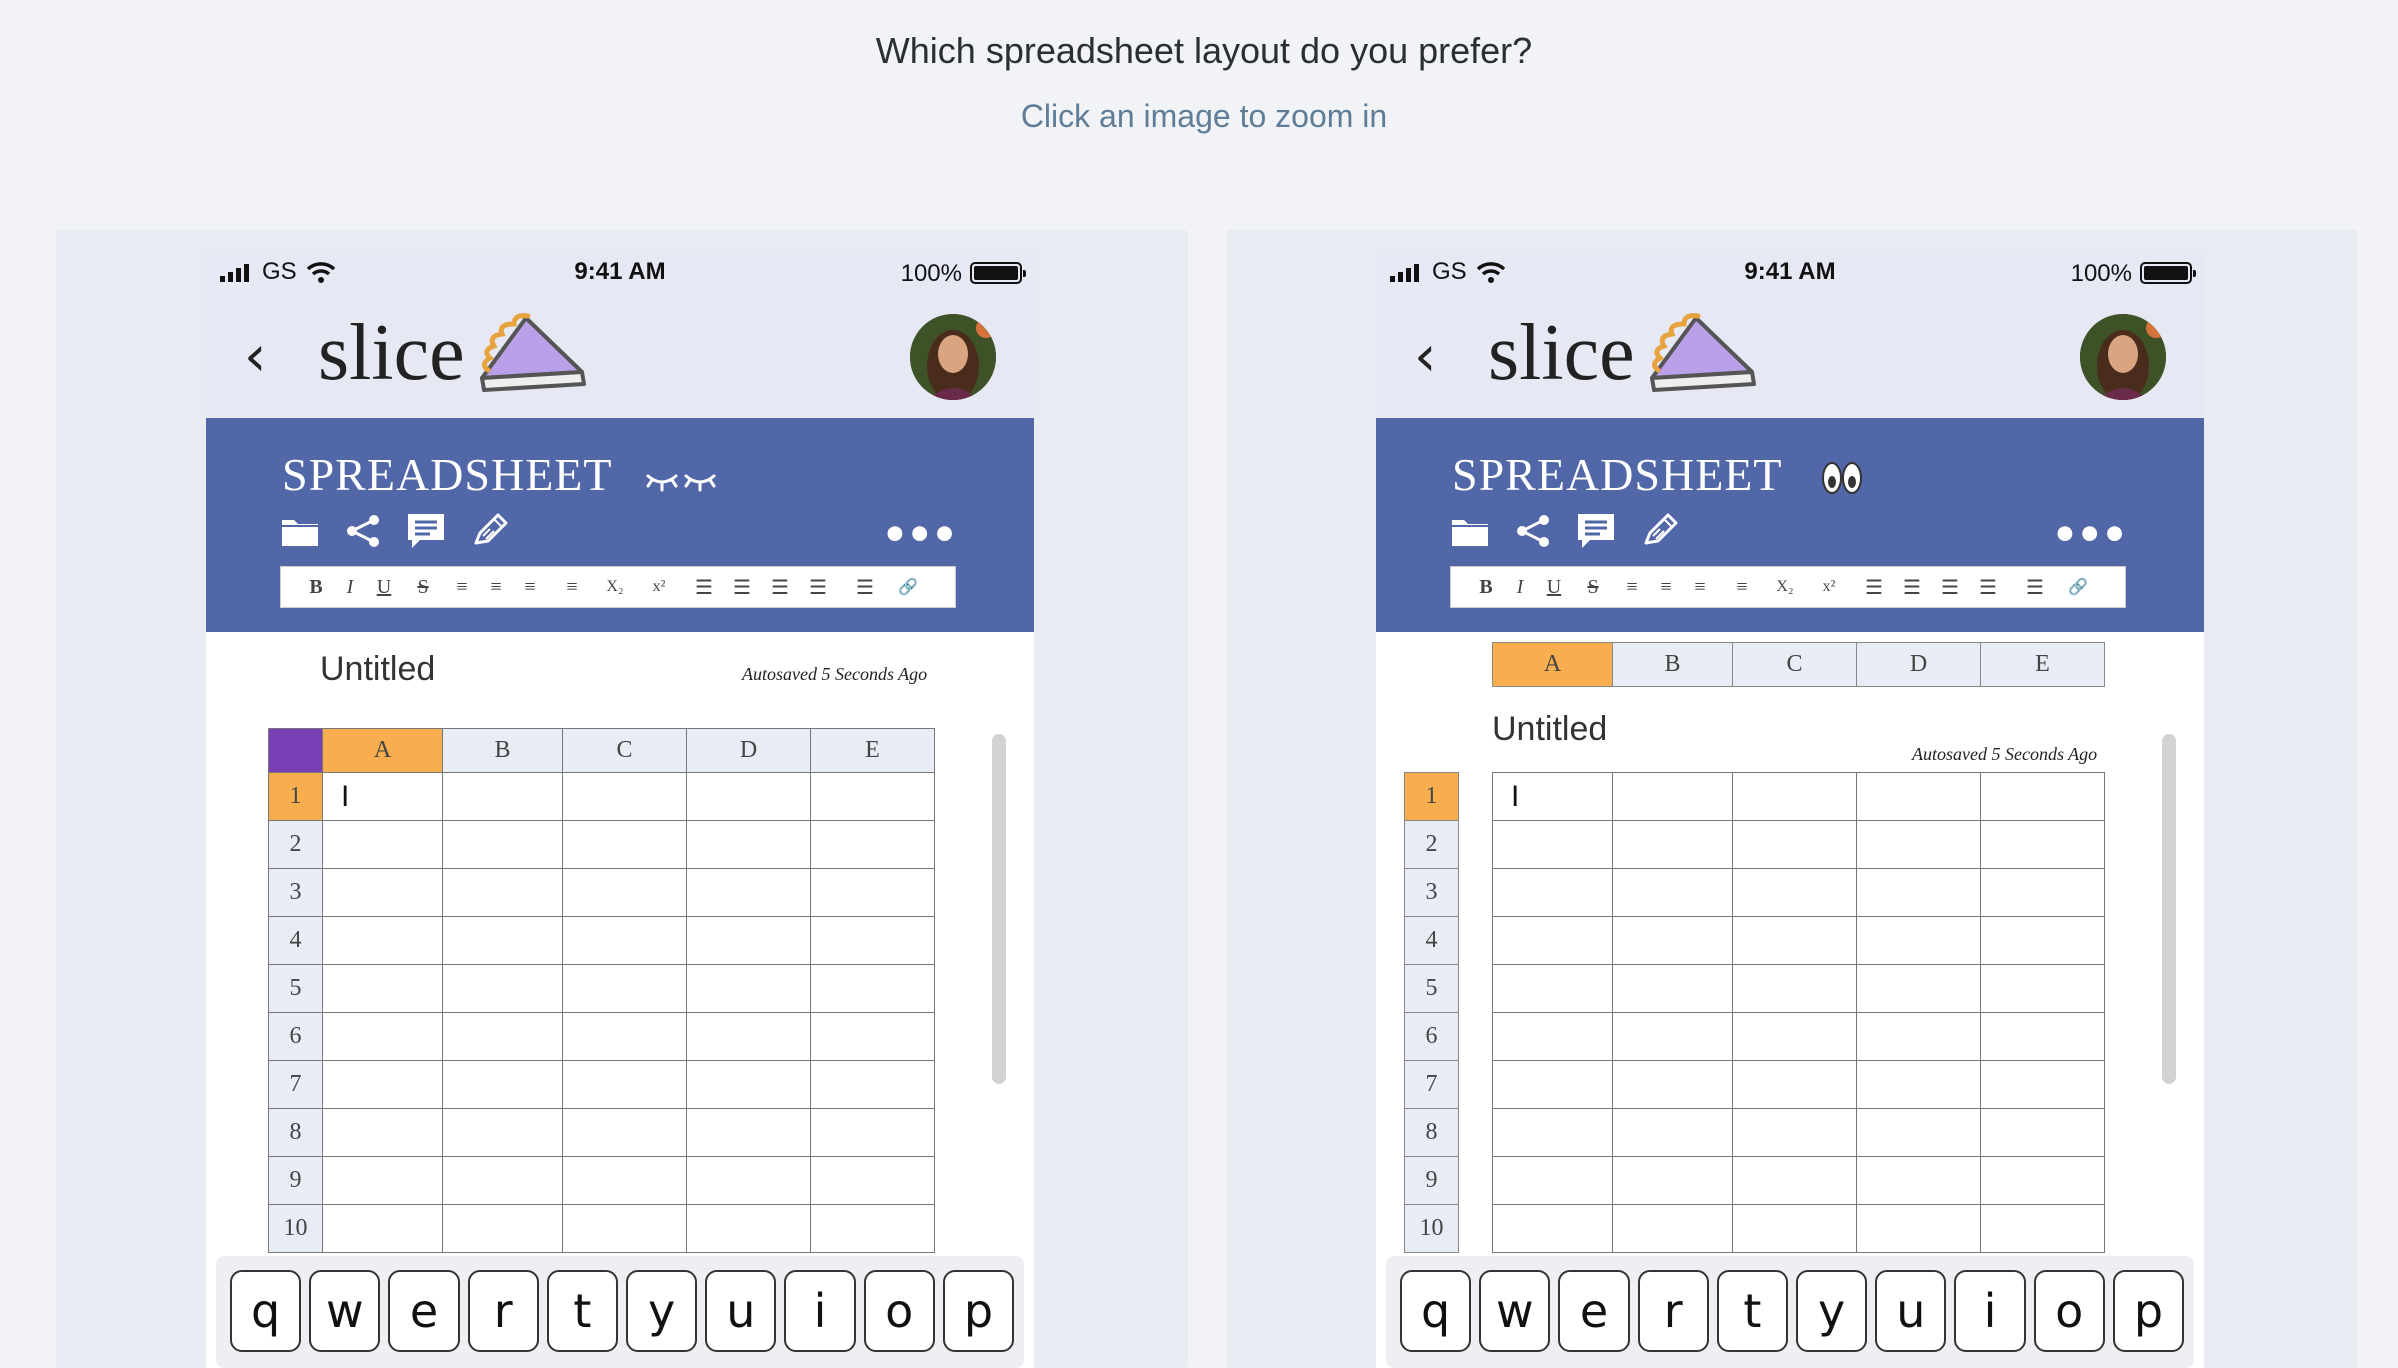 The image size is (2398, 1368). Describe the element at coordinates (295, 1132) in the screenshot. I see `row-header: 8` at that location.